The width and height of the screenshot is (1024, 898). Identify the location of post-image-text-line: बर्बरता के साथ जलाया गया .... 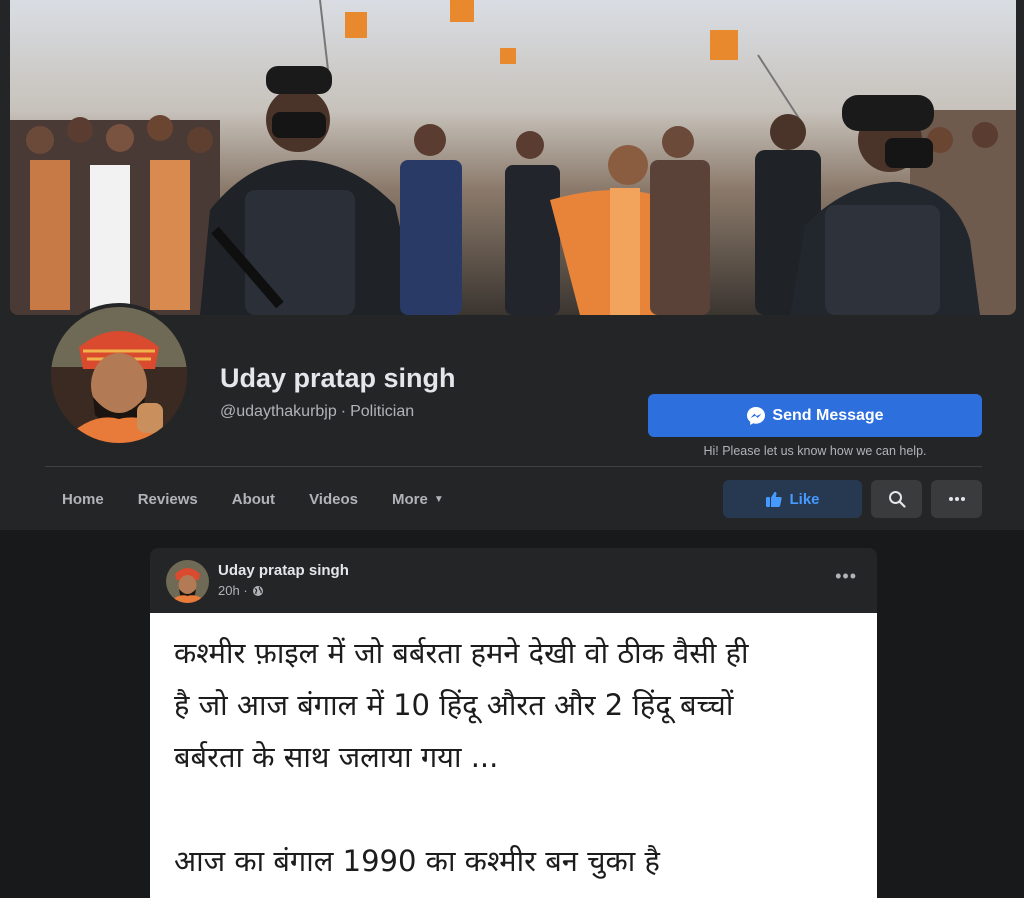
(336, 757).